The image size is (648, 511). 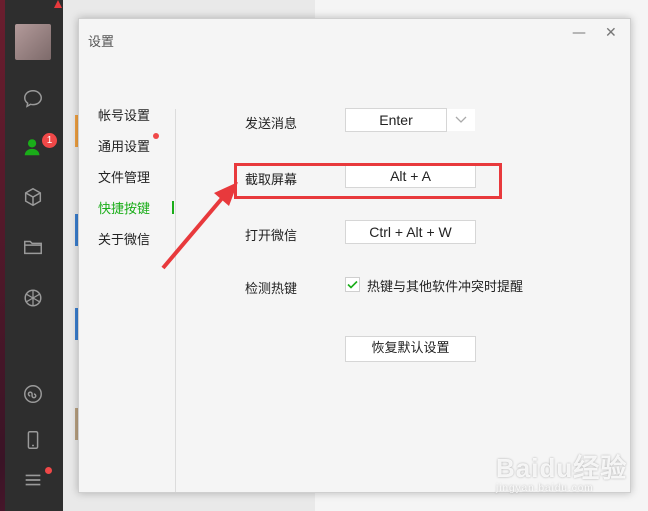 What do you see at coordinates (271, 124) in the screenshot?
I see `send-message-label: 发送消息` at bounding box center [271, 124].